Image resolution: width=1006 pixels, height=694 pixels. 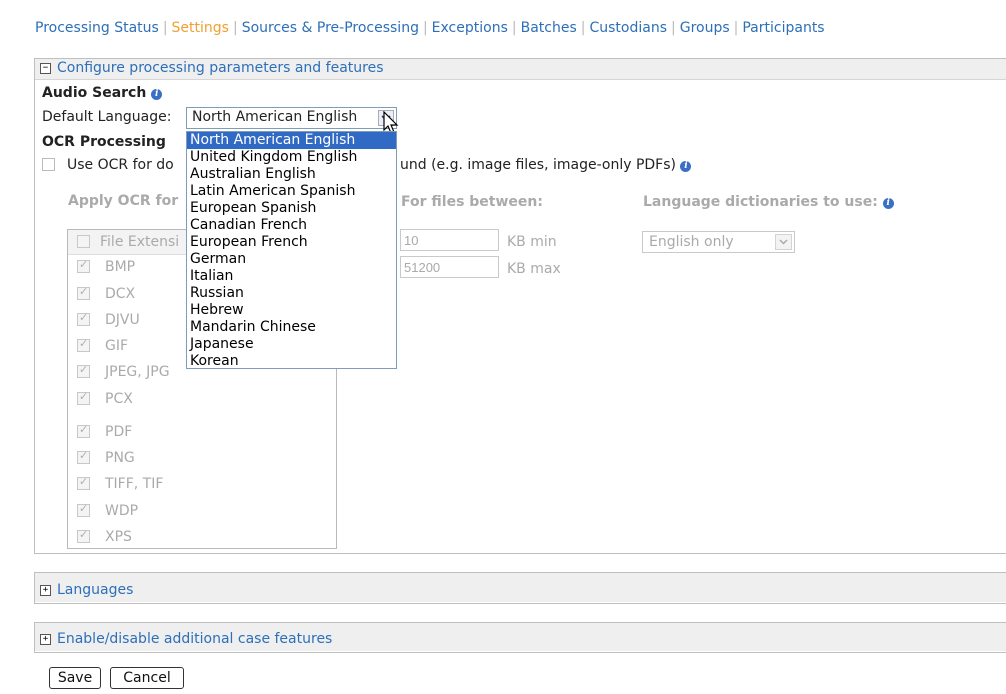 What do you see at coordinates (538, 165) in the screenshot?
I see `use-ocr-label-text: und (e.g. image files, image-only PDFs)` at bounding box center [538, 165].